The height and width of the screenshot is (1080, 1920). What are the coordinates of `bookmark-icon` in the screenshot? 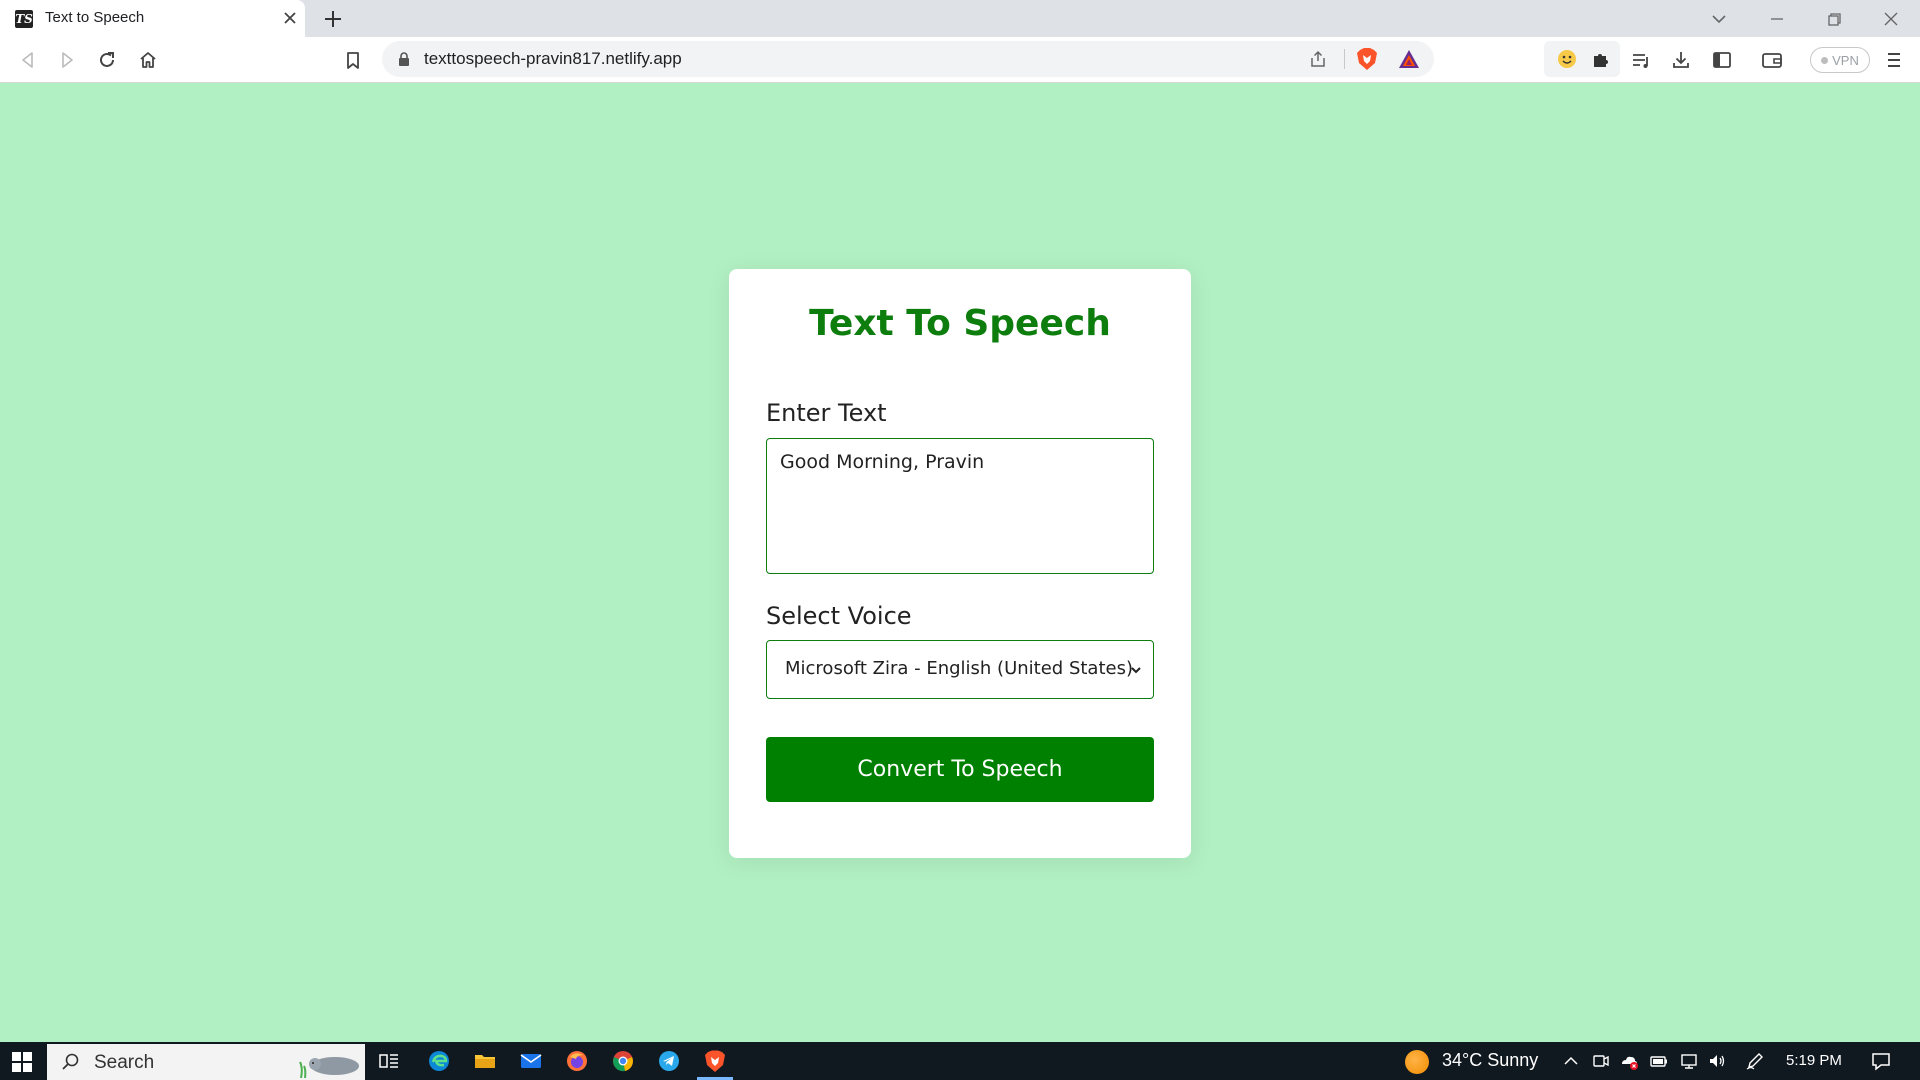 It's located at (353, 60).